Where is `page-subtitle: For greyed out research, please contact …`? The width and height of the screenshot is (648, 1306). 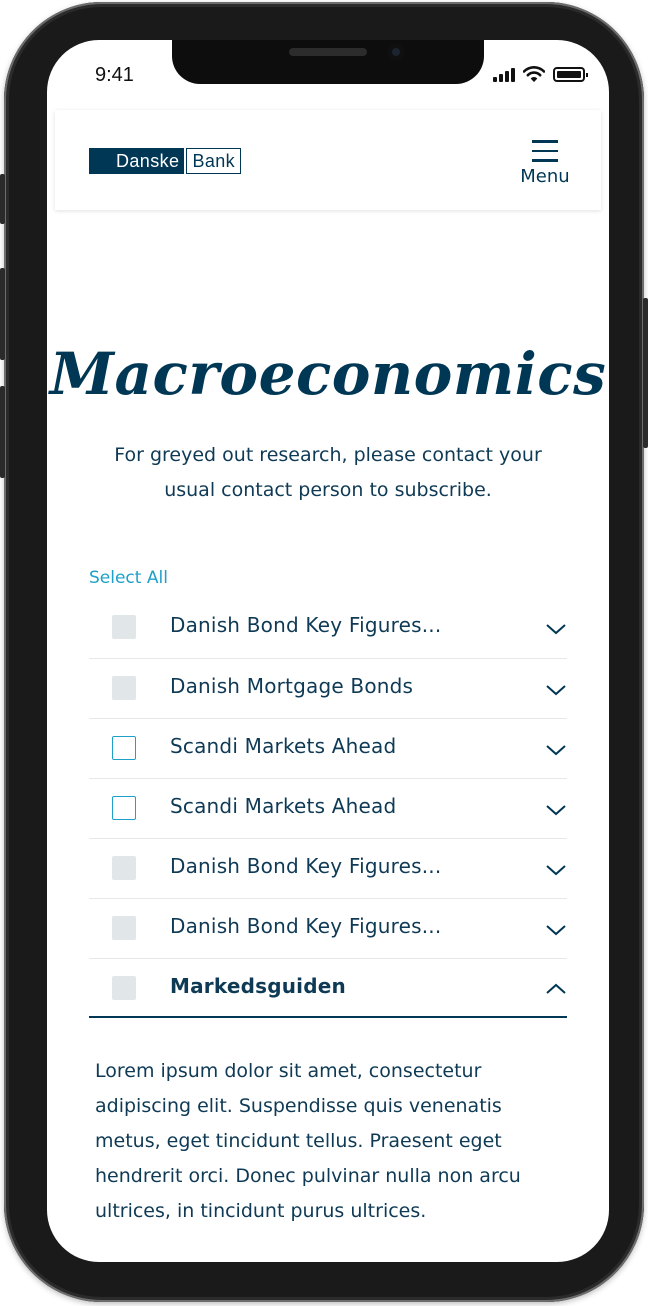
page-subtitle: For greyed out research, please contact … is located at coordinates (328, 472).